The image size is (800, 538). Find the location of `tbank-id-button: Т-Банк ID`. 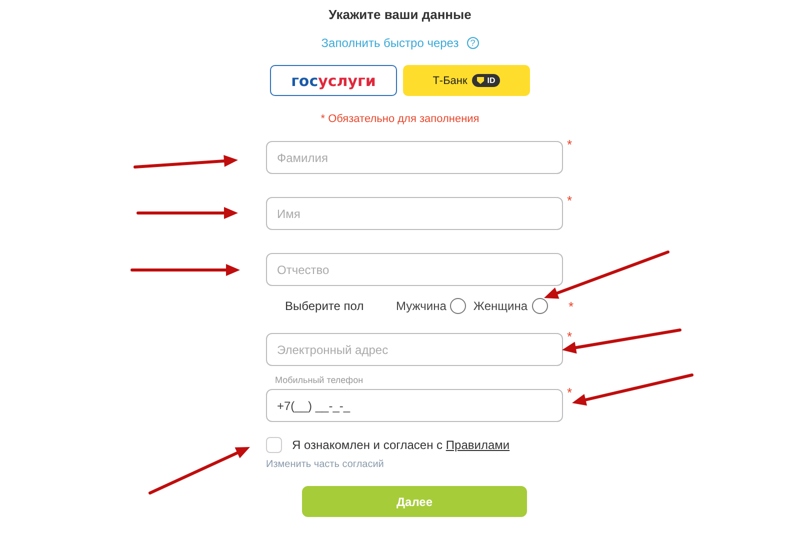

tbank-id-button: Т-Банк ID is located at coordinates (466, 80).